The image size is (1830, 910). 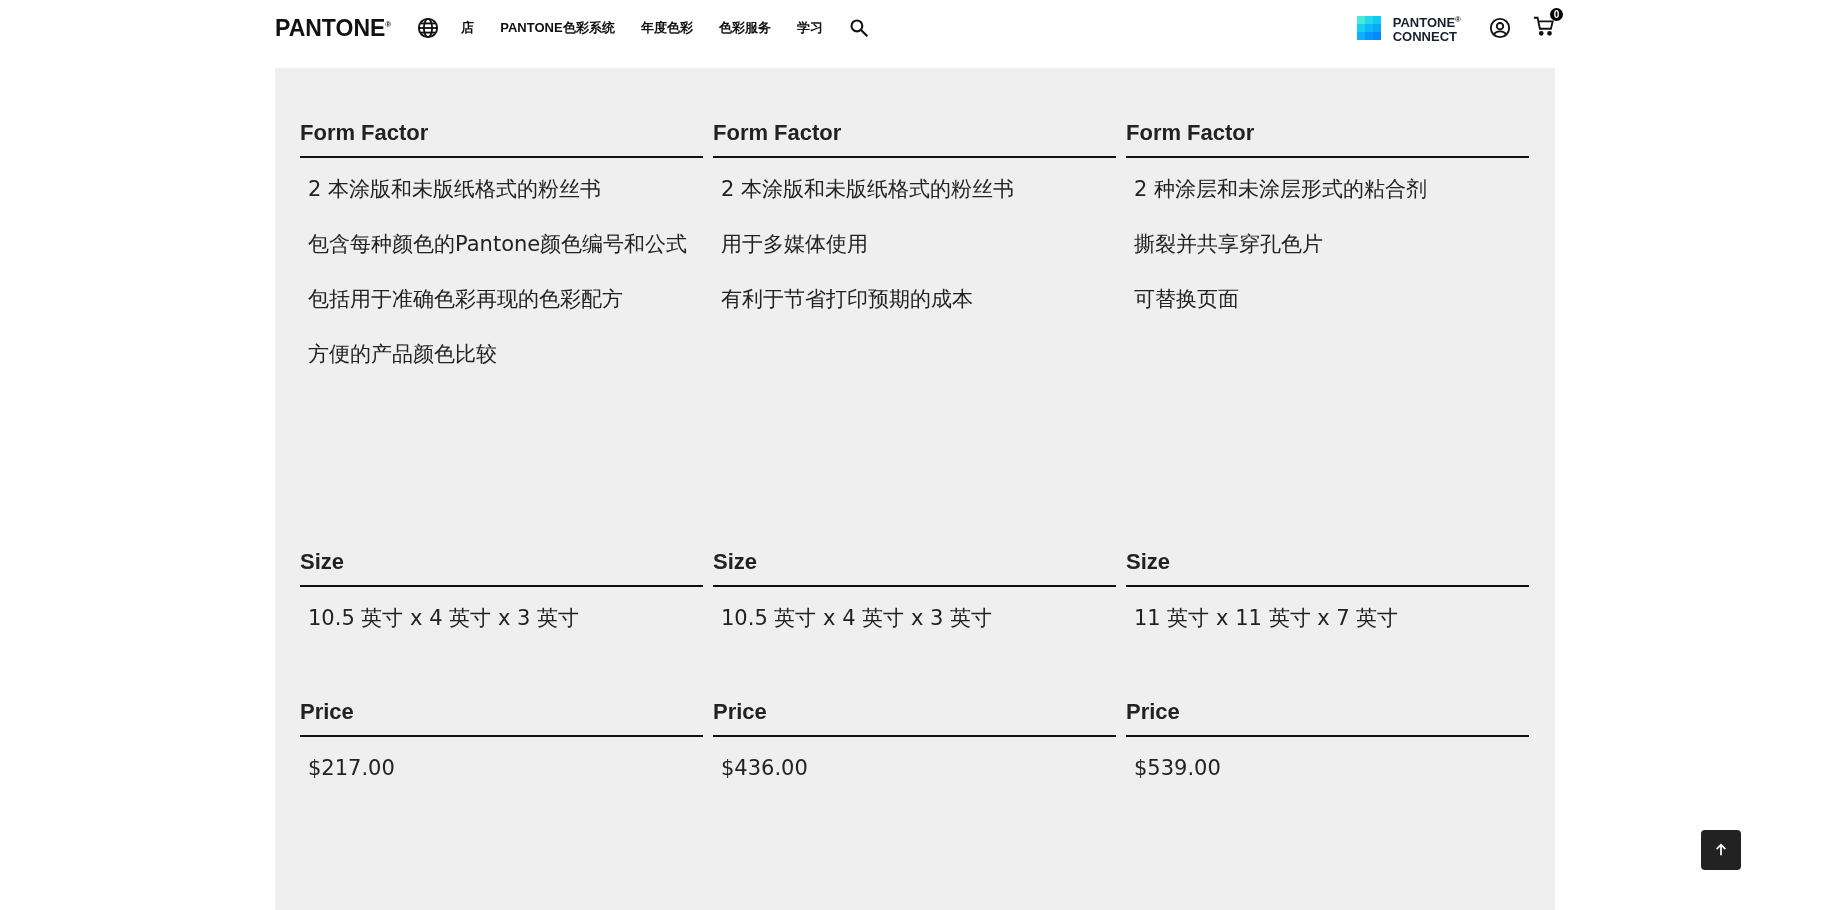 I want to click on cart-icon, so click(x=1544, y=26).